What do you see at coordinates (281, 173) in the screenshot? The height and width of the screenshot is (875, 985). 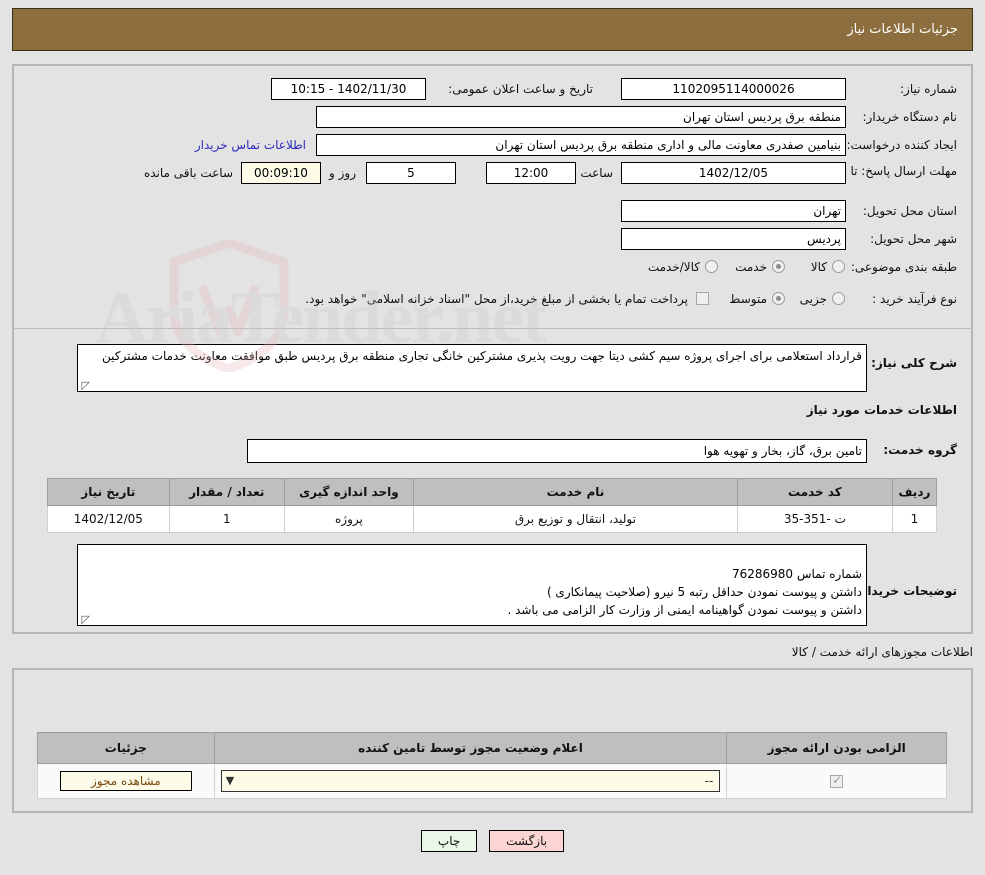 I see `countdown-timer-value: 00:09:10` at bounding box center [281, 173].